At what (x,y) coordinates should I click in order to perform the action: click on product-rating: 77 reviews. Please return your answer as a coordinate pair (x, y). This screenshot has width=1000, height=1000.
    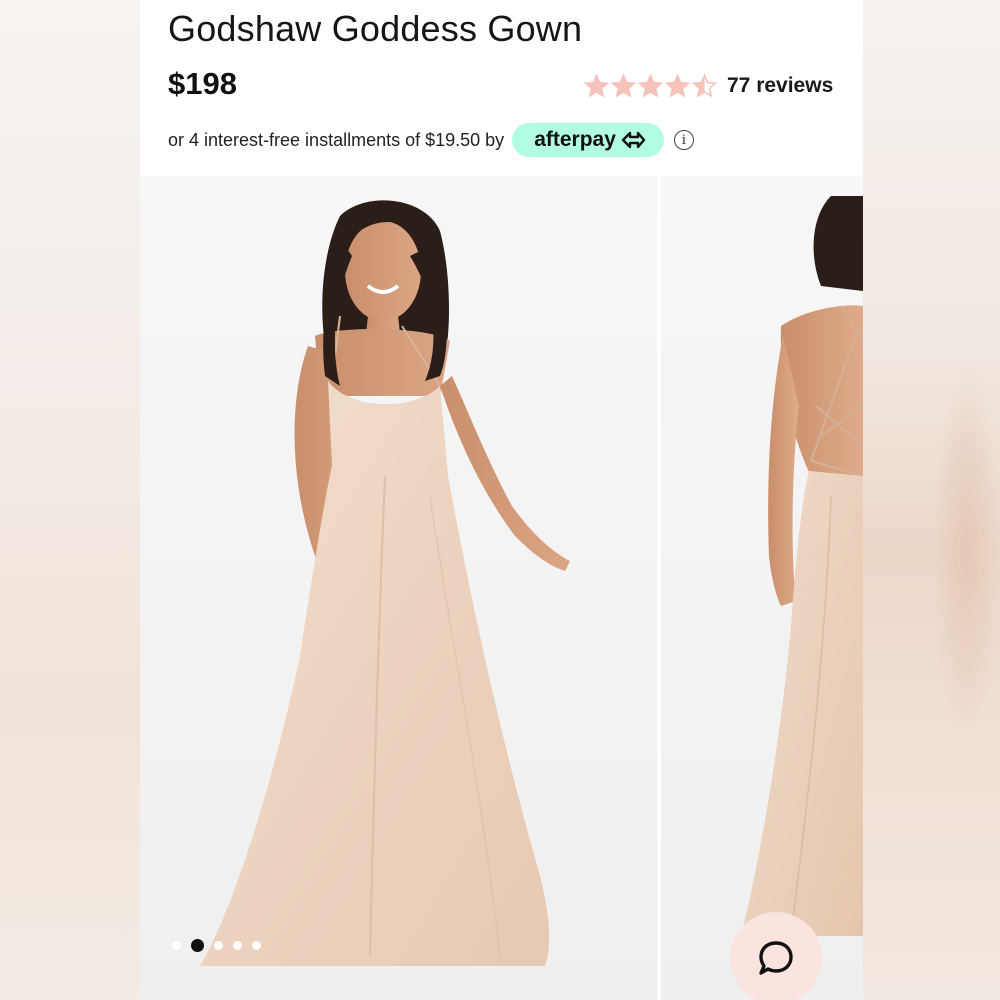
    Looking at the image, I should click on (708, 86).